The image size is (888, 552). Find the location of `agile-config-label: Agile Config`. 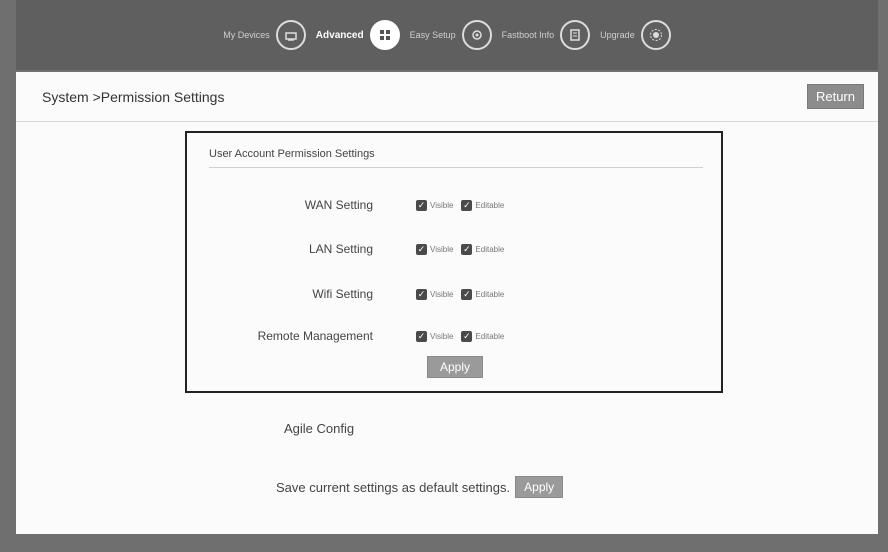

agile-config-label: Agile Config is located at coordinates (319, 428).